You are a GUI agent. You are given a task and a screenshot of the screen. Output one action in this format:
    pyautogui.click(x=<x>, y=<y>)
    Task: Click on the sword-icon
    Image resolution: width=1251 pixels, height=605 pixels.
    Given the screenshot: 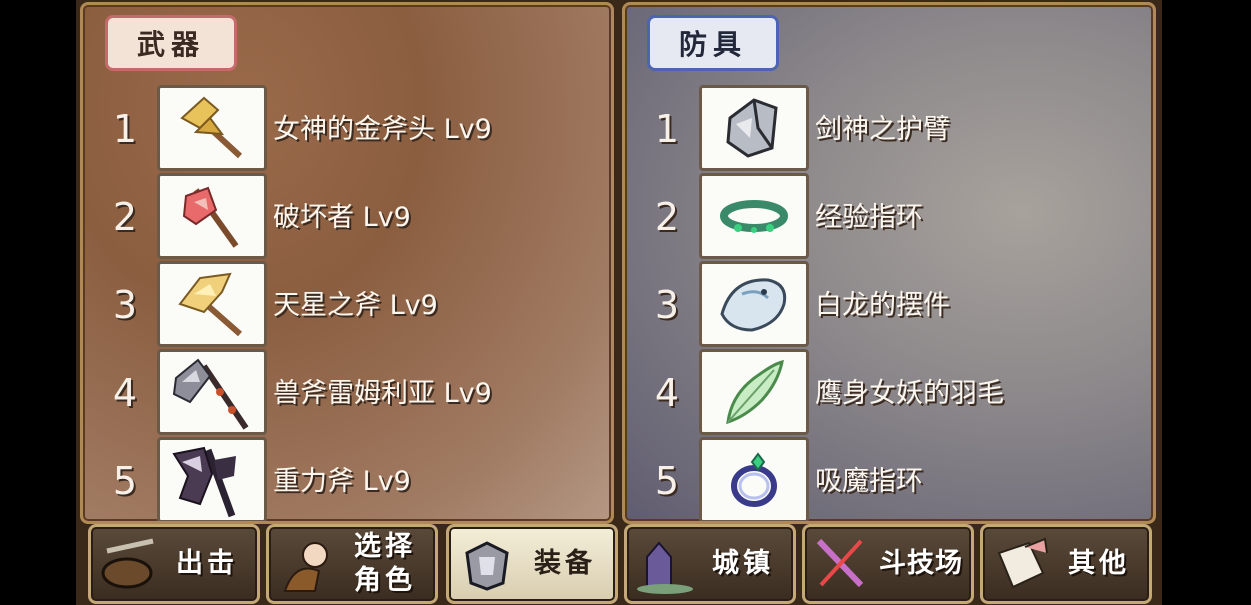 What is the action you would take?
    pyautogui.click(x=840, y=563)
    